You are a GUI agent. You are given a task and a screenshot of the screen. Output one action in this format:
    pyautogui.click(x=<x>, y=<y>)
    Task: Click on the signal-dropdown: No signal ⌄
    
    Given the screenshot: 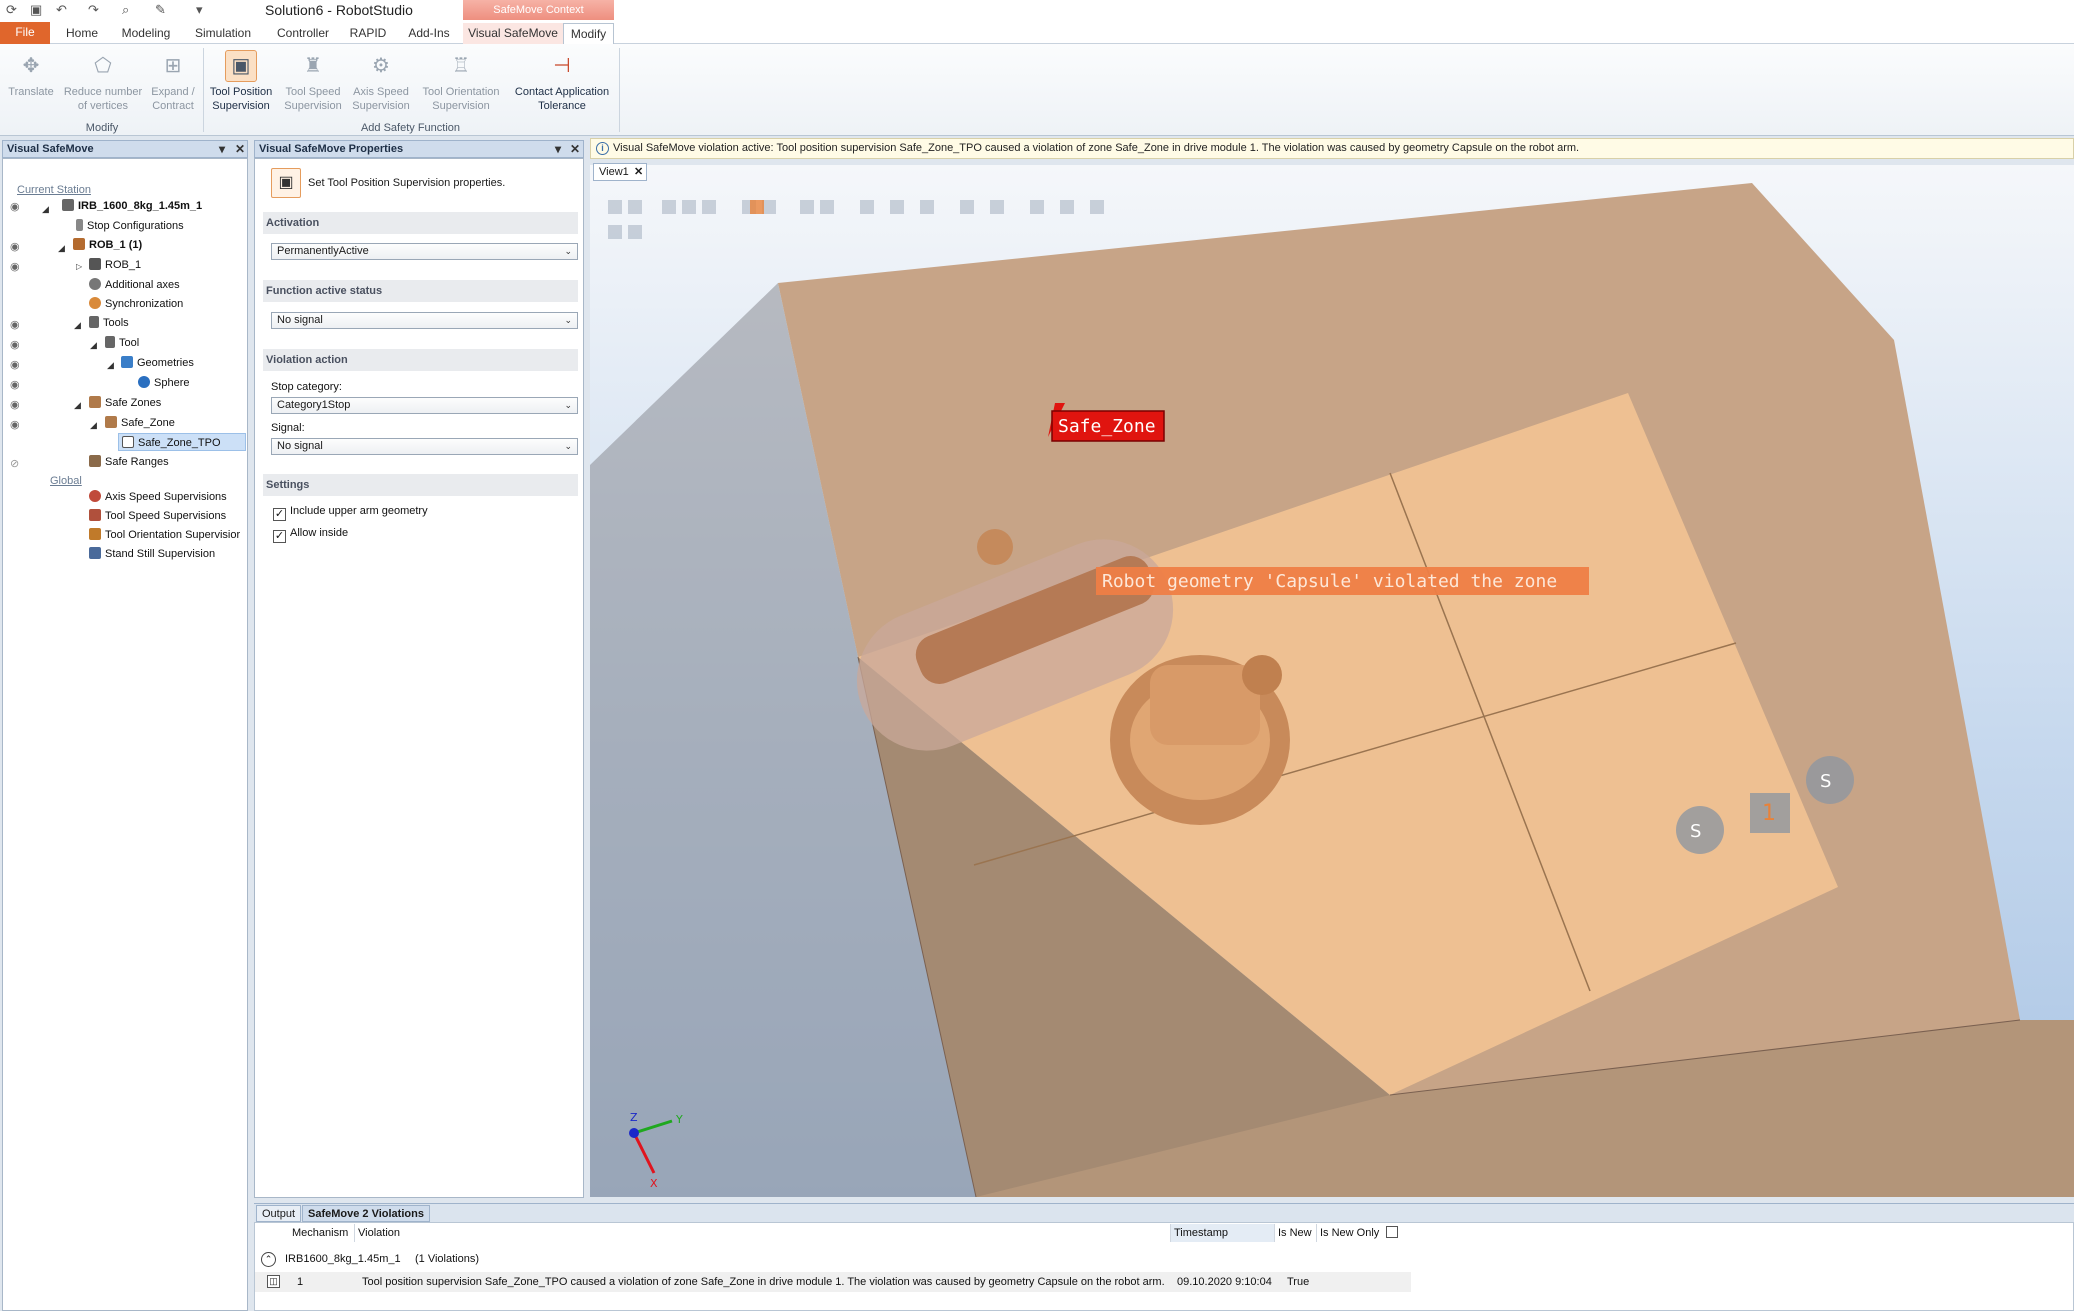 What is the action you would take?
    pyautogui.click(x=424, y=446)
    